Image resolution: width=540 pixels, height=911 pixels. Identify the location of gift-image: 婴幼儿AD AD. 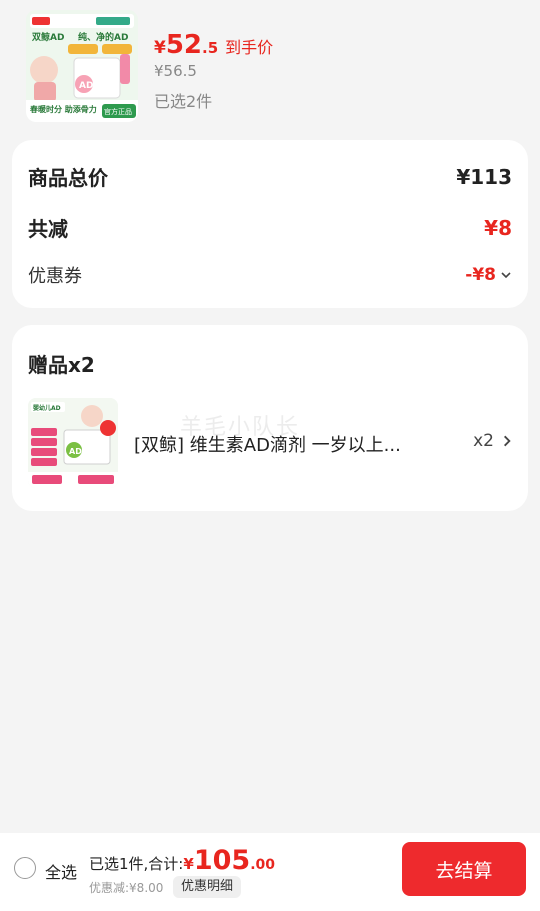
(73, 443).